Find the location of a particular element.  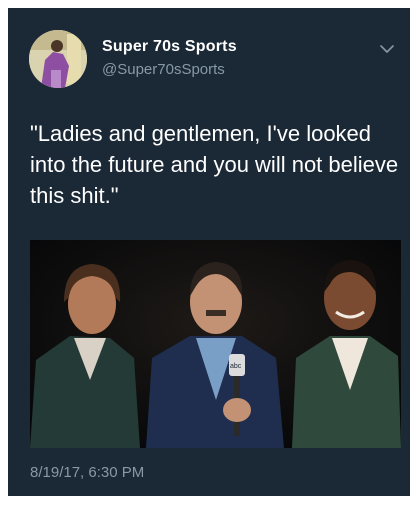

display-name: Super 70s Sports is located at coordinates (169, 47).